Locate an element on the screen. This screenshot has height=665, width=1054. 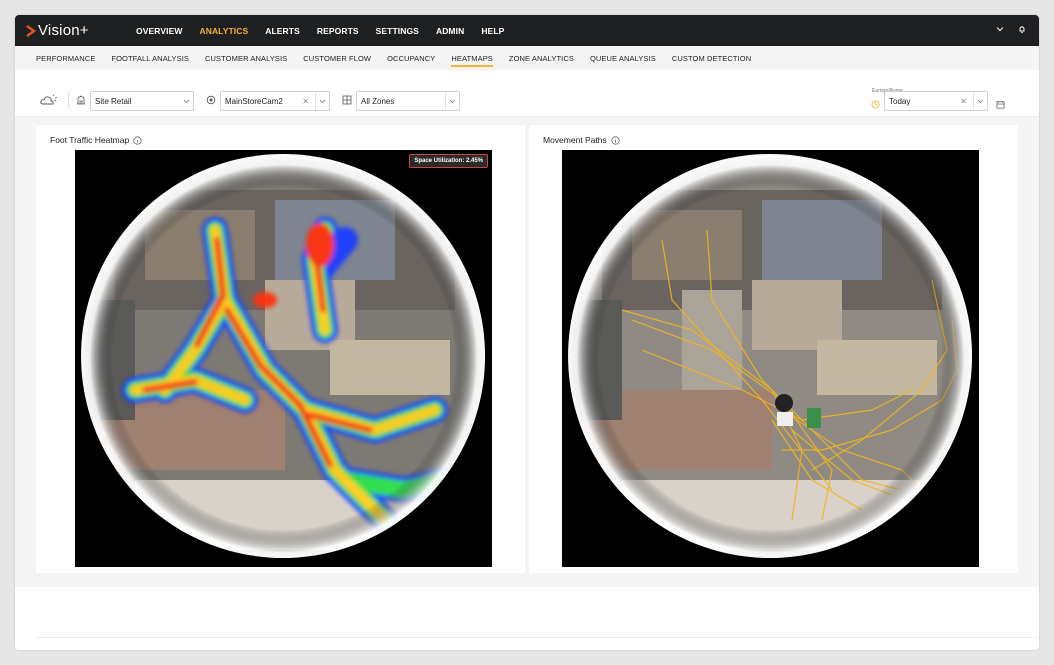
brand-name: Vision+ is located at coordinates (63, 30).